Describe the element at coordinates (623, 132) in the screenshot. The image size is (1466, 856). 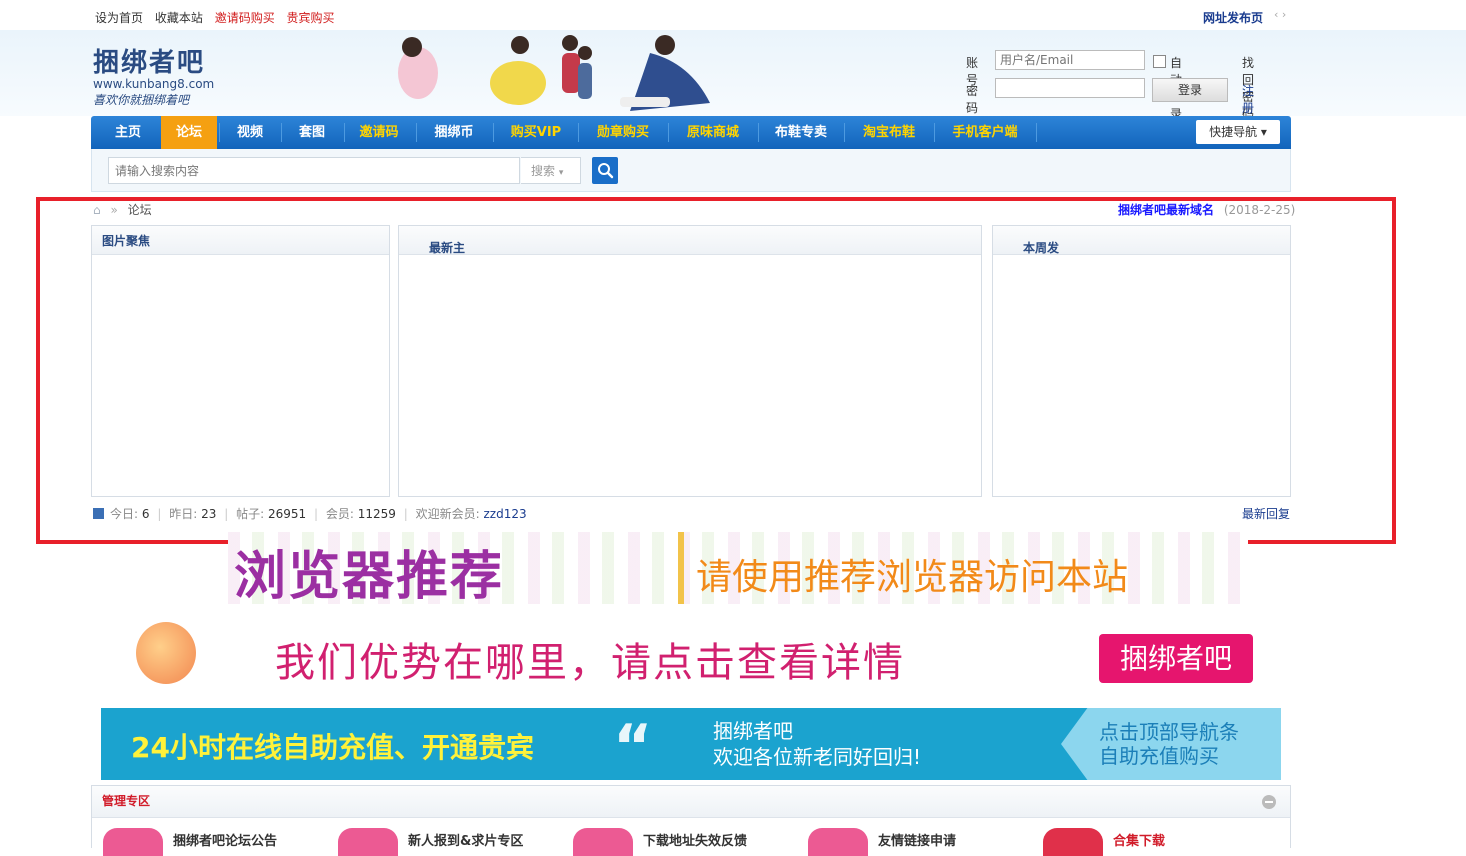
I see `nav-buy-medal: 勋章购买` at that location.